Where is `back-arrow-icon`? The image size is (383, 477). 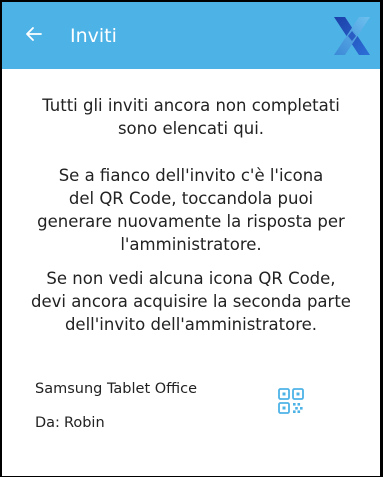
back-arrow-icon is located at coordinates (34, 34).